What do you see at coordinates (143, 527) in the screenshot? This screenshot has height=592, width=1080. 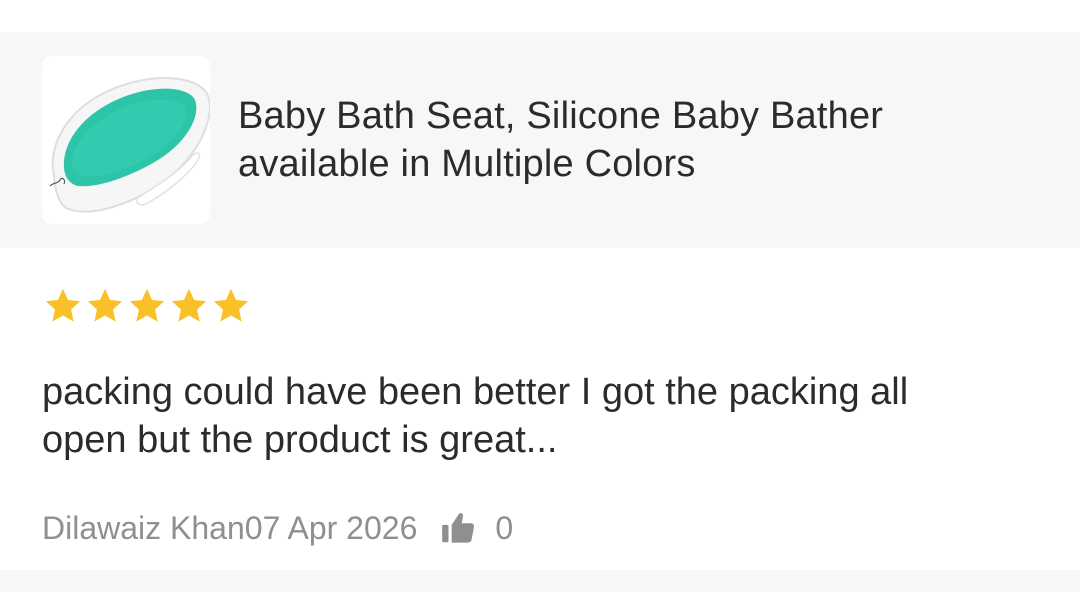 I see `review-author: Dilawaiz Khan` at bounding box center [143, 527].